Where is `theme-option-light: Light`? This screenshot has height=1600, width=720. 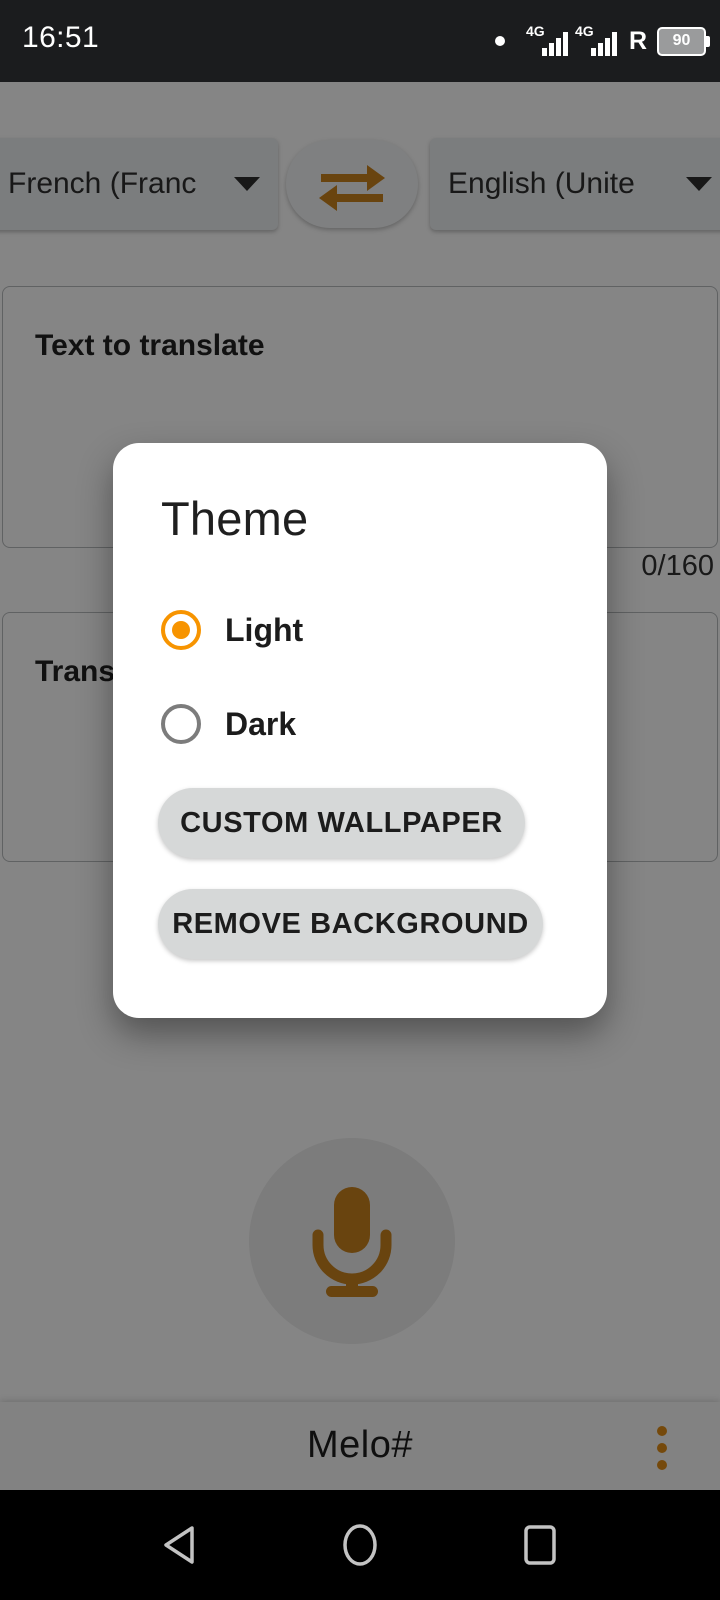 theme-option-light: Light is located at coordinates (232, 630).